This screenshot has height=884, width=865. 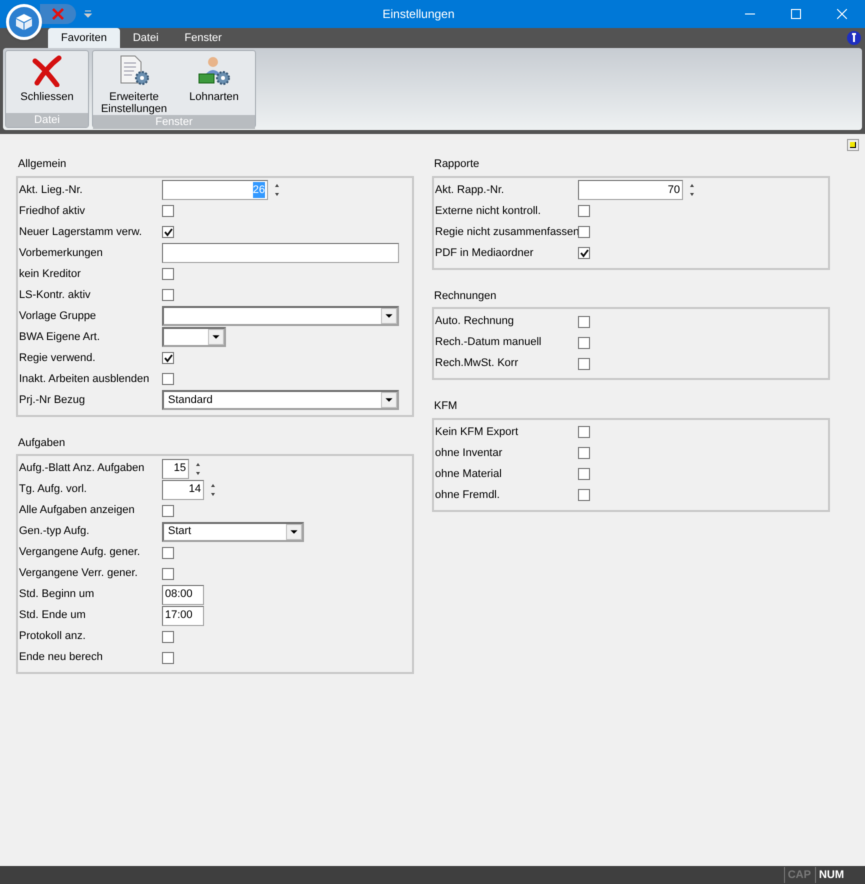 What do you see at coordinates (53, 616) in the screenshot?
I see `field-label: Std. Ende um` at bounding box center [53, 616].